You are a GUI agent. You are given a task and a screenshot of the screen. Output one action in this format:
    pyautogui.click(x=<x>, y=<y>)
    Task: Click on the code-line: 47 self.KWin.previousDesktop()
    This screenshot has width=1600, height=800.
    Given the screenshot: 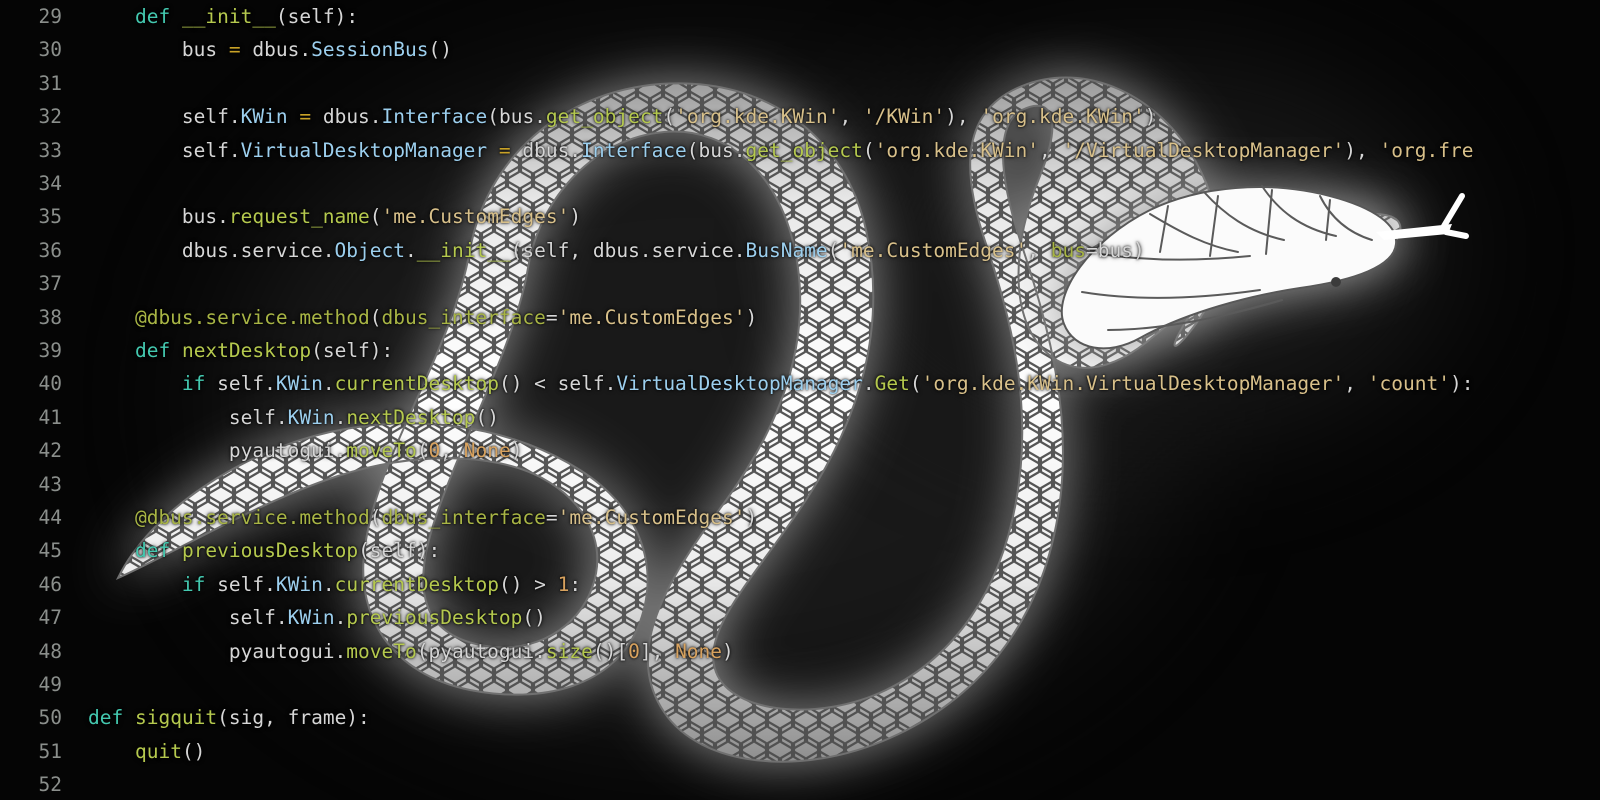 What is the action you would take?
    pyautogui.click(x=800, y=617)
    